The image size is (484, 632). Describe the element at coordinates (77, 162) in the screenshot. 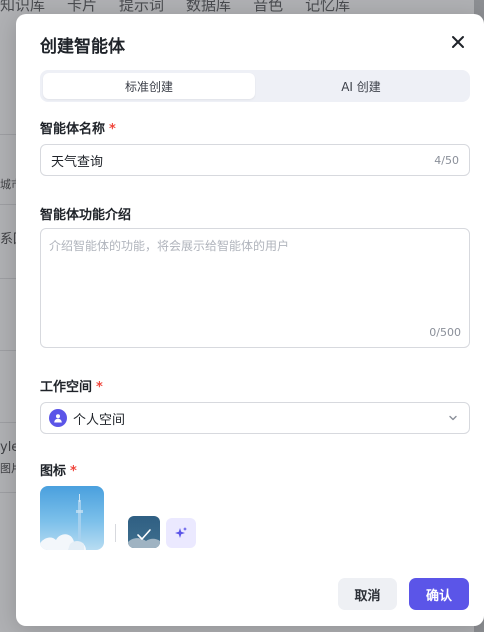

I see `agent-name-value: 天气查询` at that location.